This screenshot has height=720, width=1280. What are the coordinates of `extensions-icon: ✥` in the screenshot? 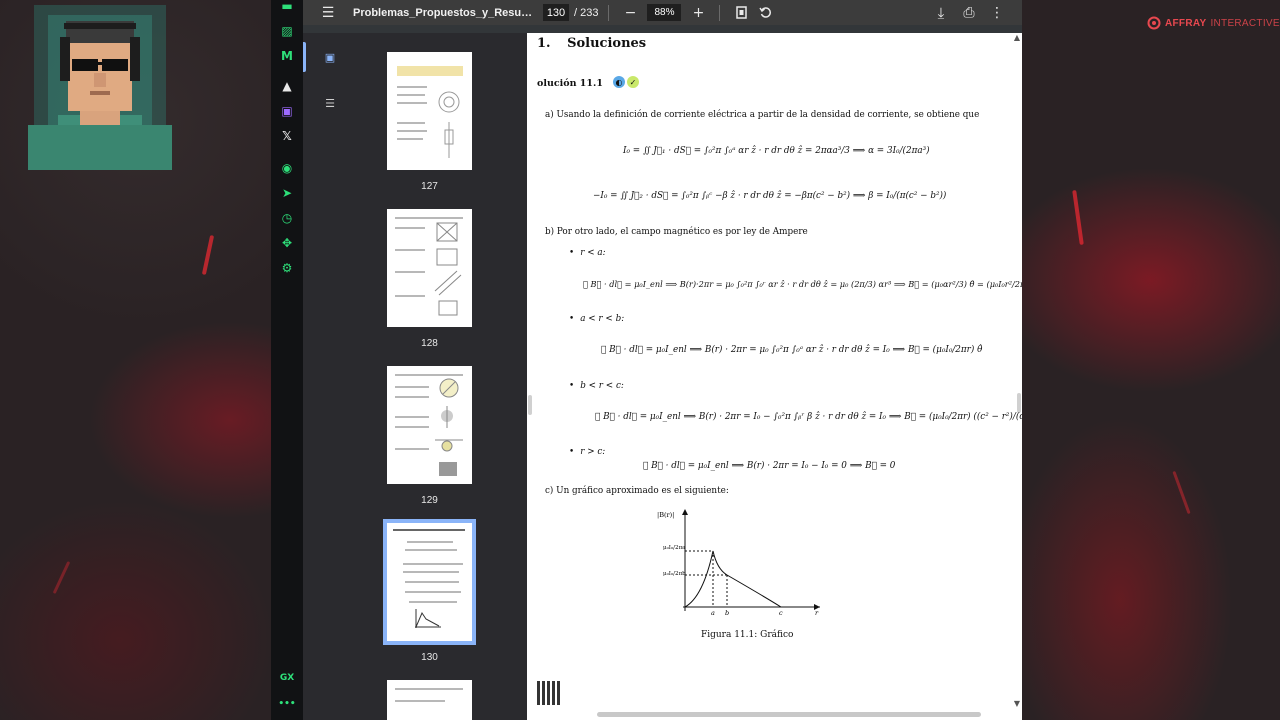 It's located at (287, 243).